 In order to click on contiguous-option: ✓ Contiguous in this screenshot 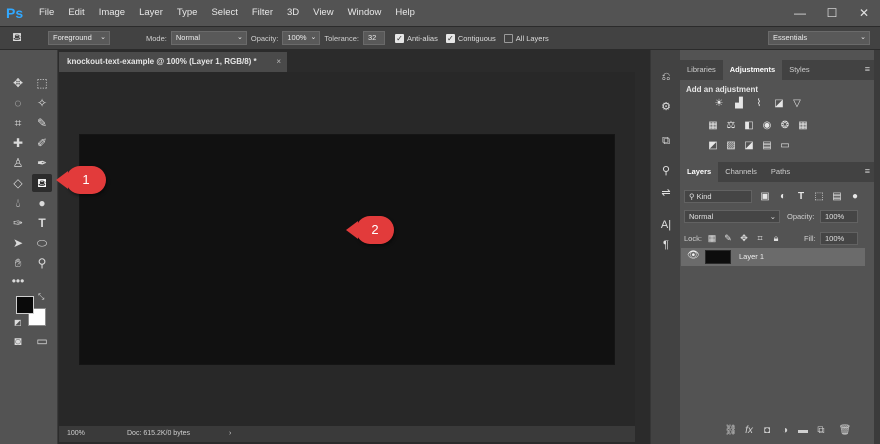, I will do `click(470, 38)`.